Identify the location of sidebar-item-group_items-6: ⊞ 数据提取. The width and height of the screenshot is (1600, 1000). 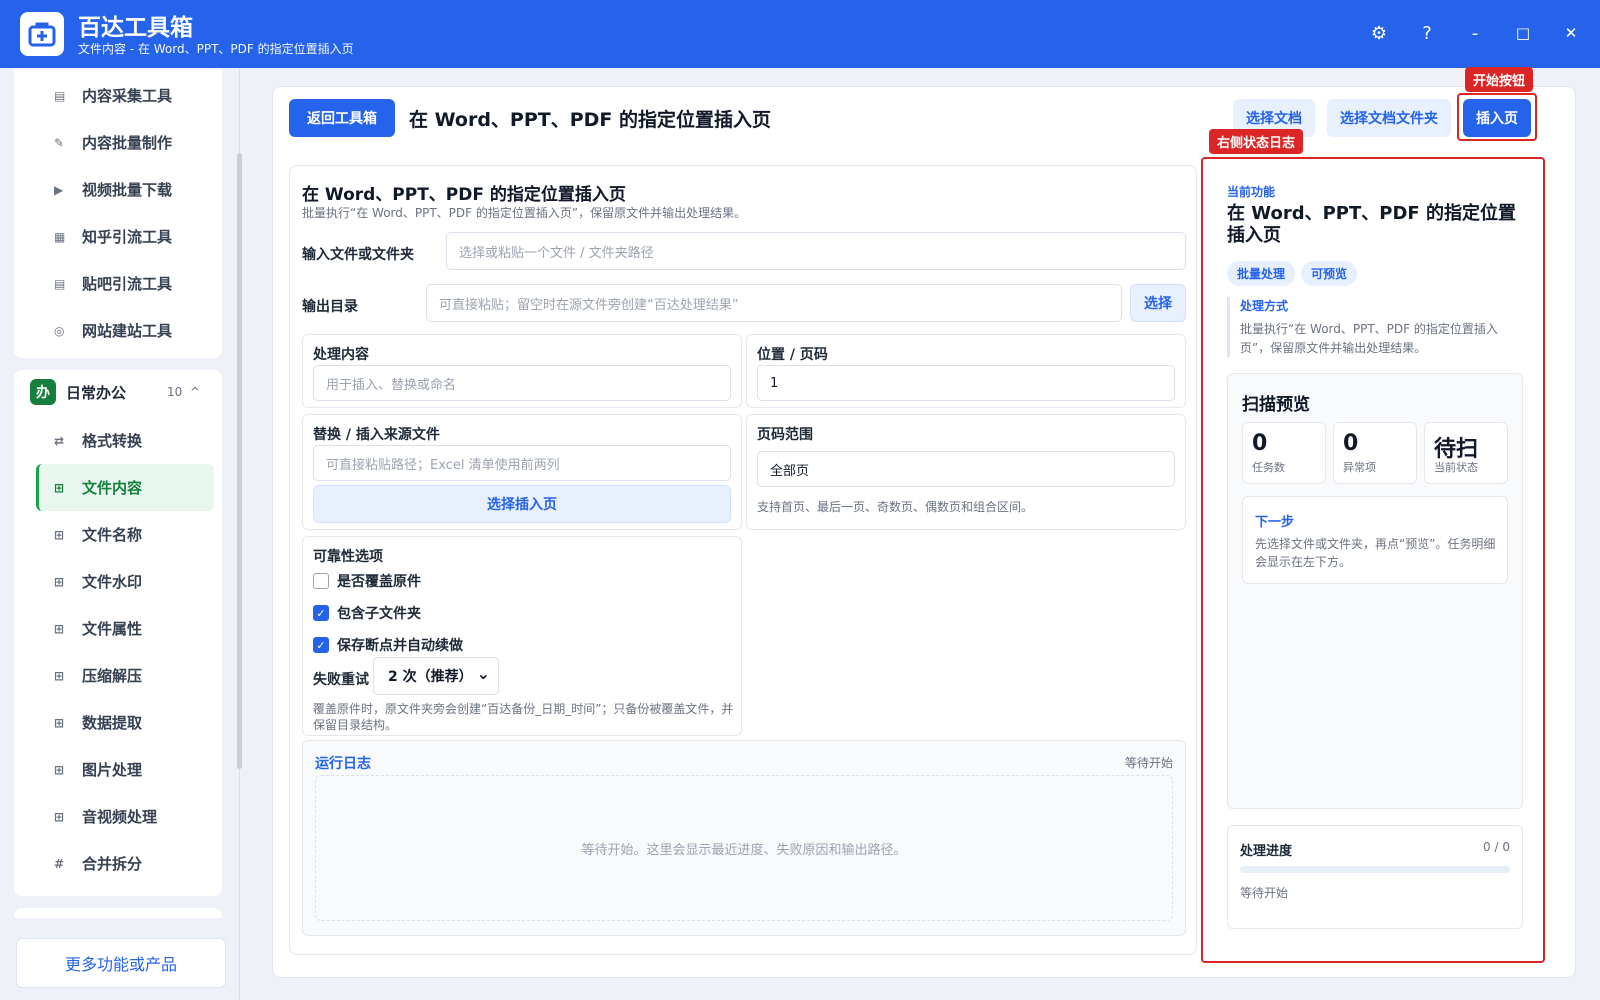
(118, 722).